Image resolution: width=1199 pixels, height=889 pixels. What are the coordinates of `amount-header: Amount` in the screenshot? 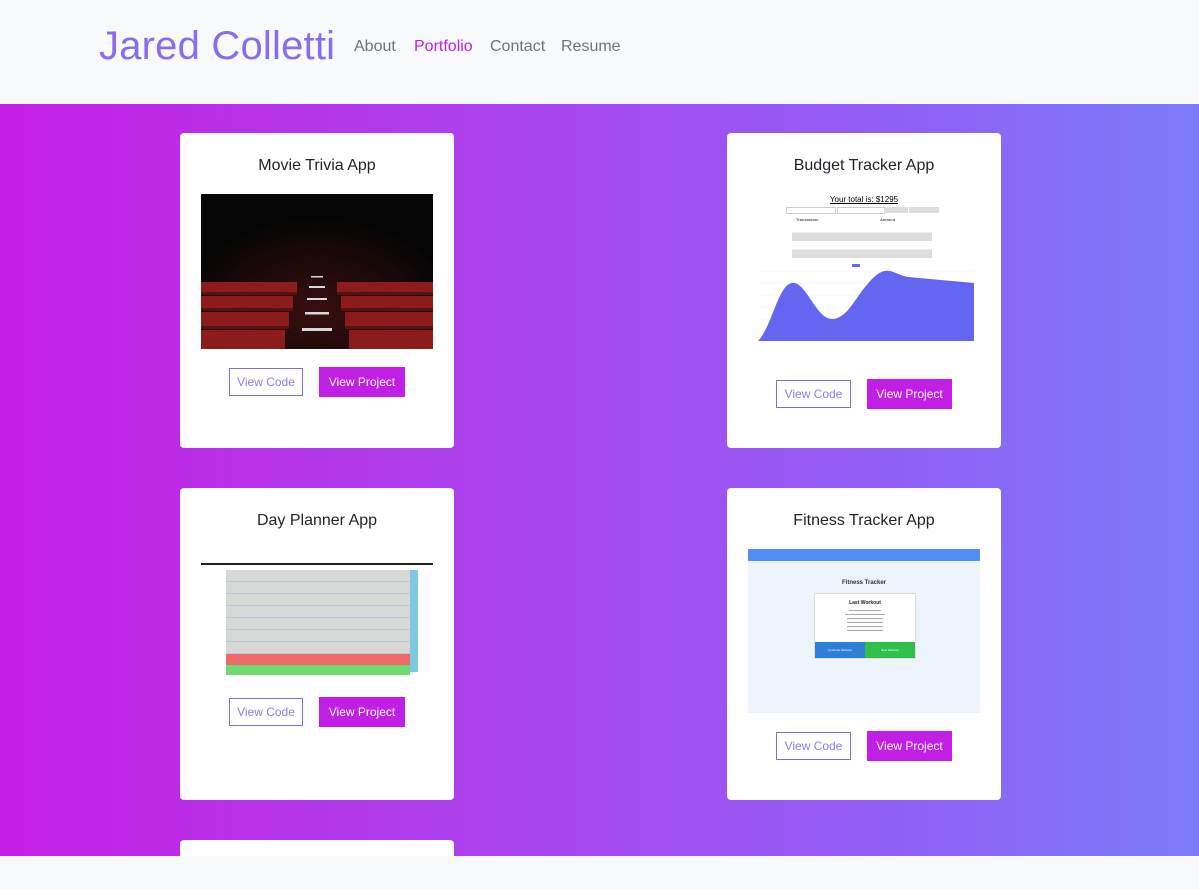 It's located at (888, 219).